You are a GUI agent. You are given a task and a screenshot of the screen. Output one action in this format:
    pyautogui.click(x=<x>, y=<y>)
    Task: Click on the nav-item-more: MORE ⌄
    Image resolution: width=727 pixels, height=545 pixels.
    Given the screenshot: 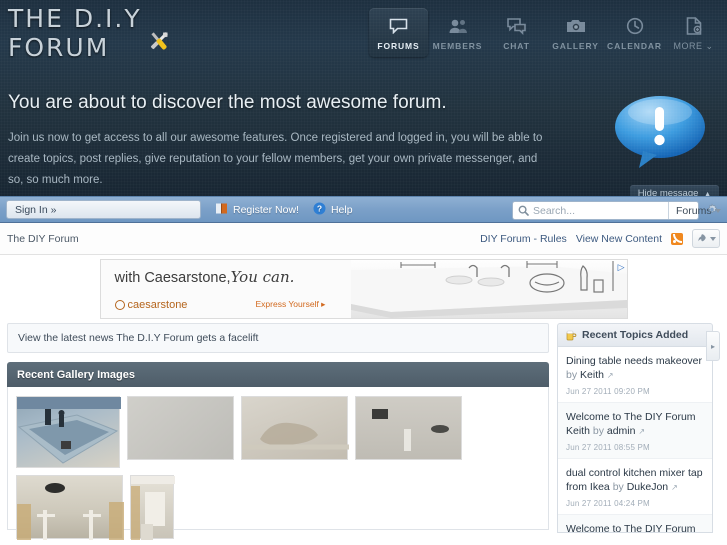 What is the action you would take?
    pyautogui.click(x=693, y=33)
    